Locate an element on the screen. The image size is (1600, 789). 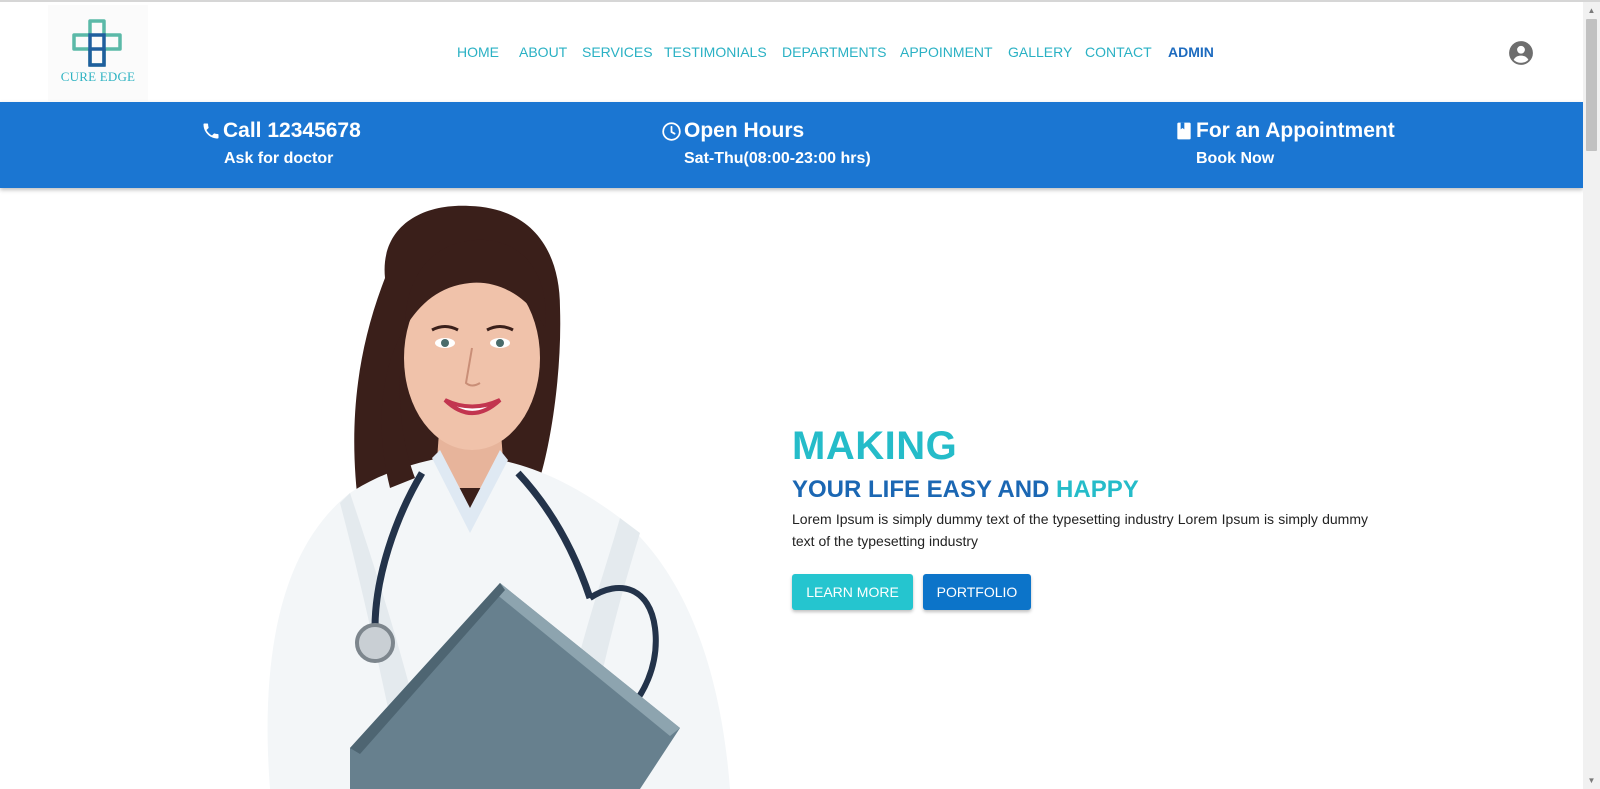
hours-title: Open Hours is located at coordinates (732, 131).